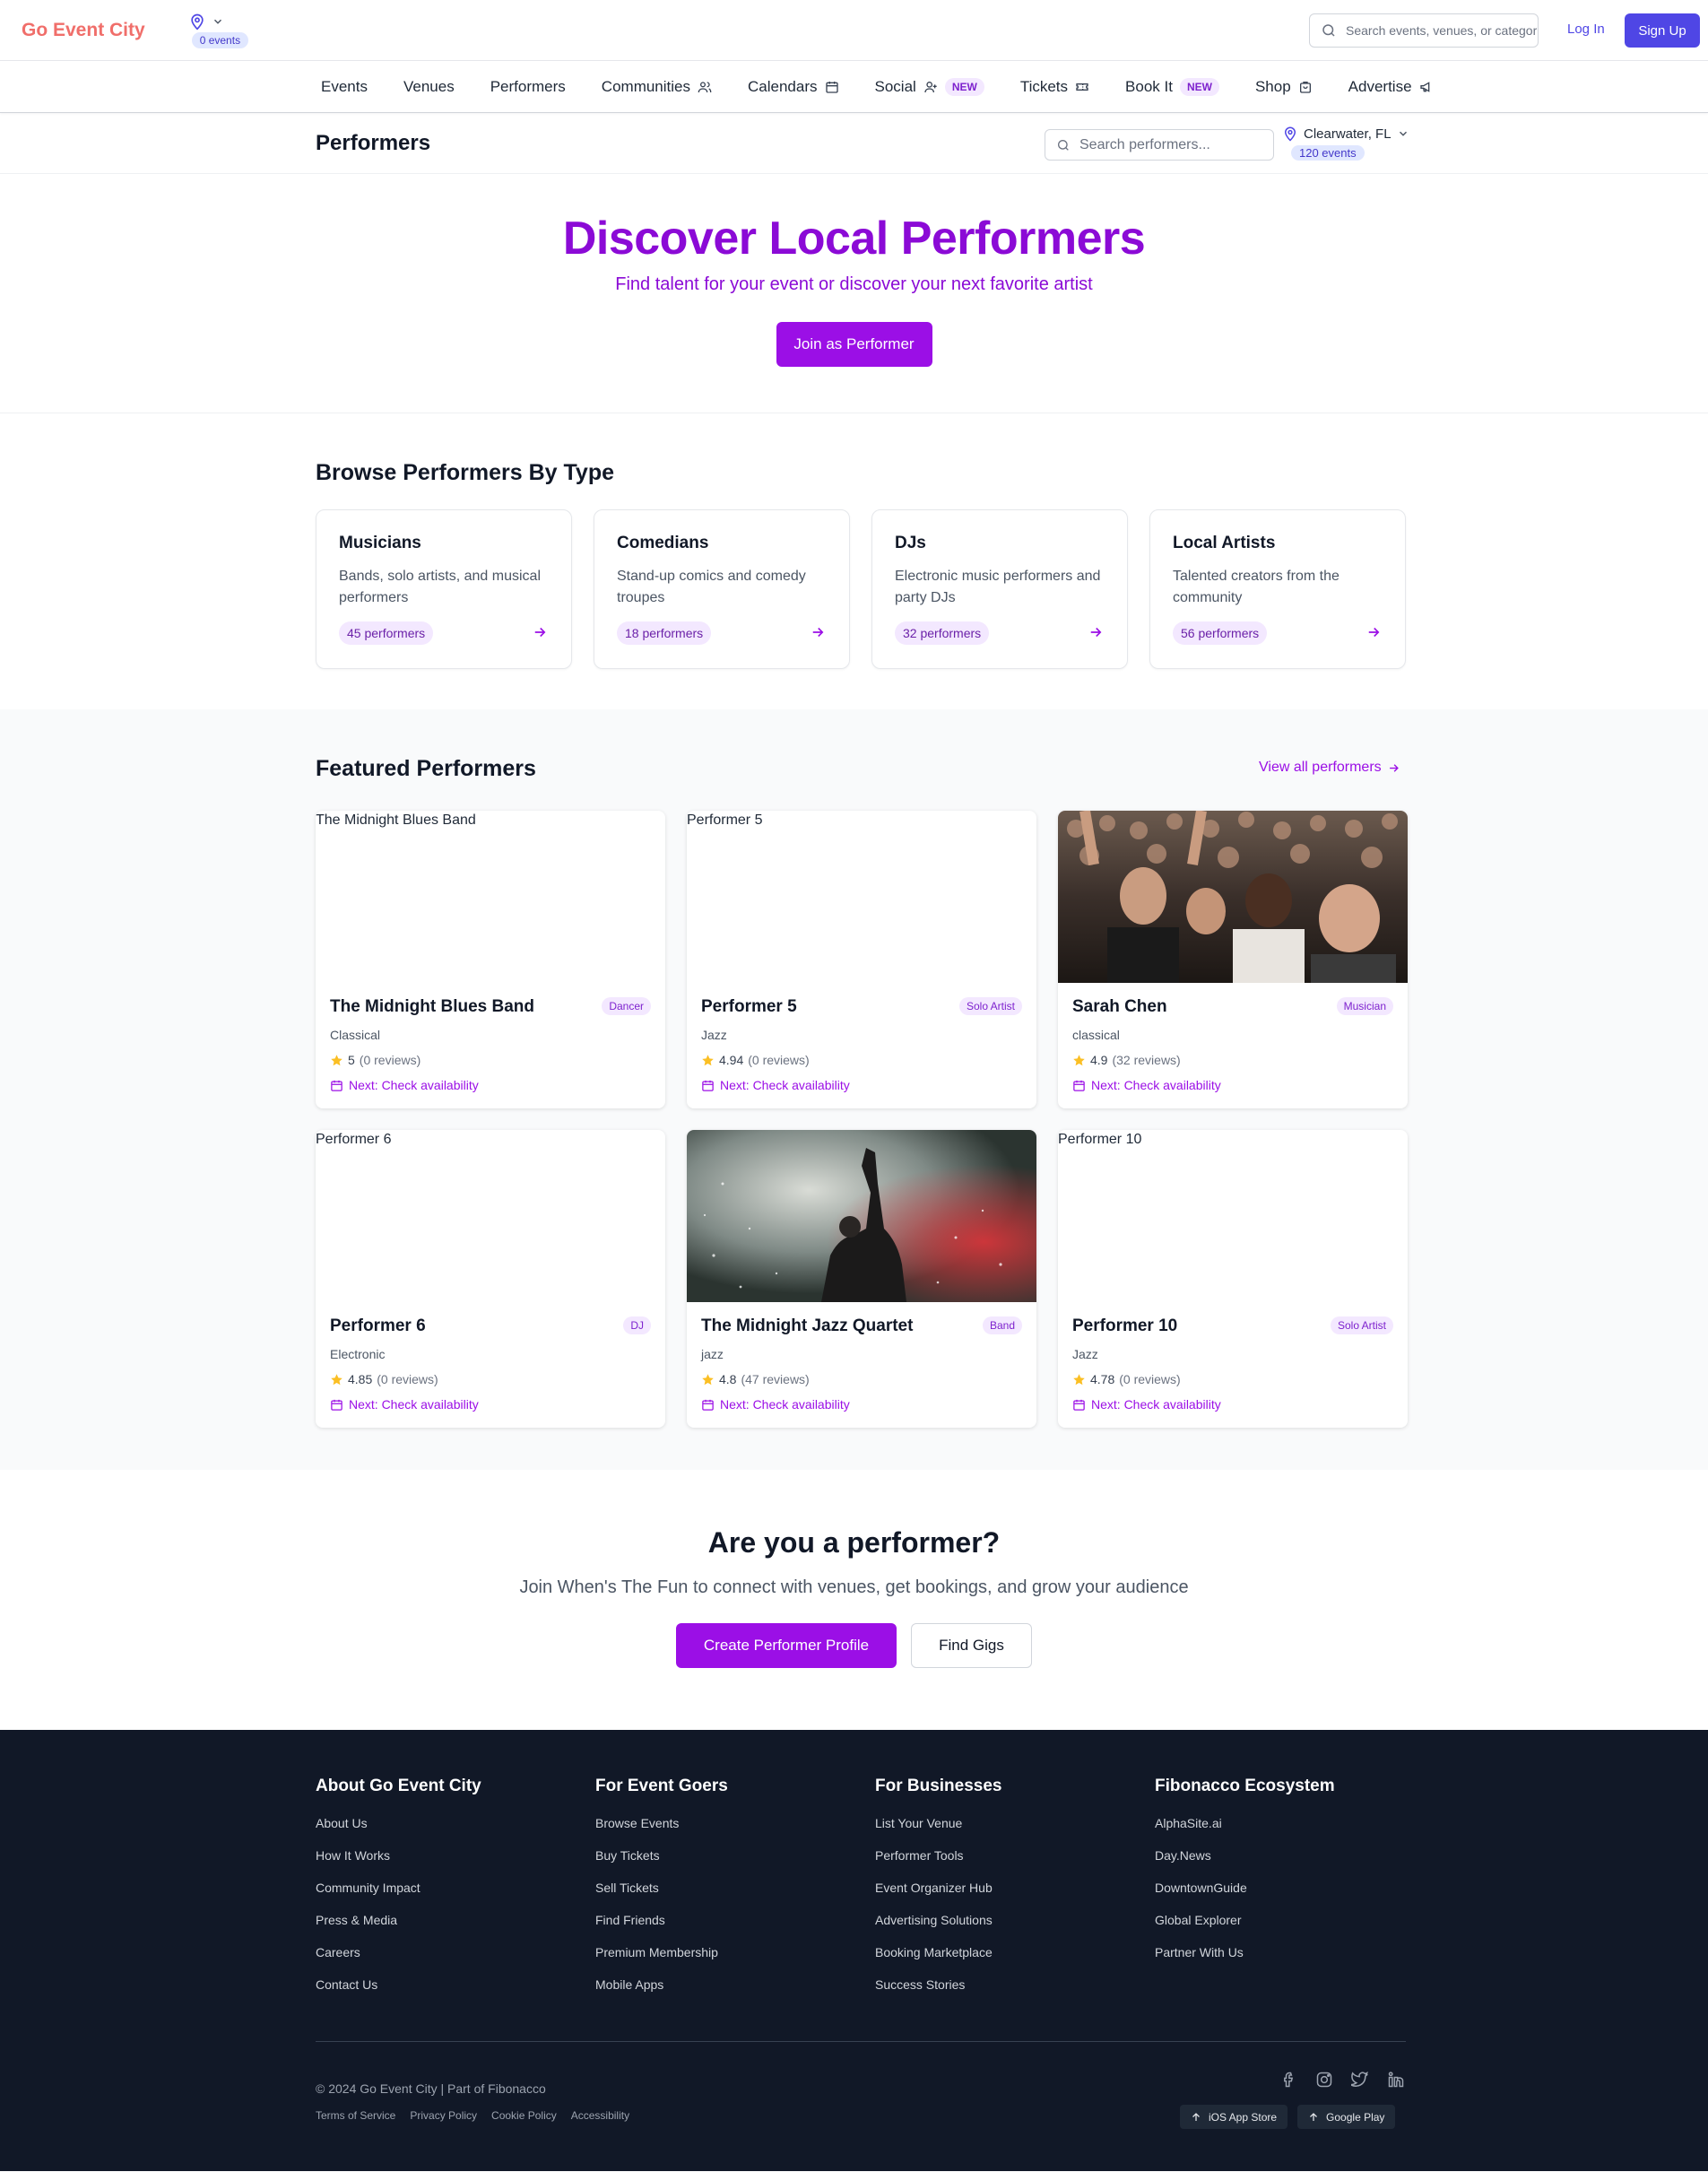 The height and width of the screenshot is (2172, 1708). What do you see at coordinates (490, 1326) in the screenshot?
I see `performer-name: Performer 6` at bounding box center [490, 1326].